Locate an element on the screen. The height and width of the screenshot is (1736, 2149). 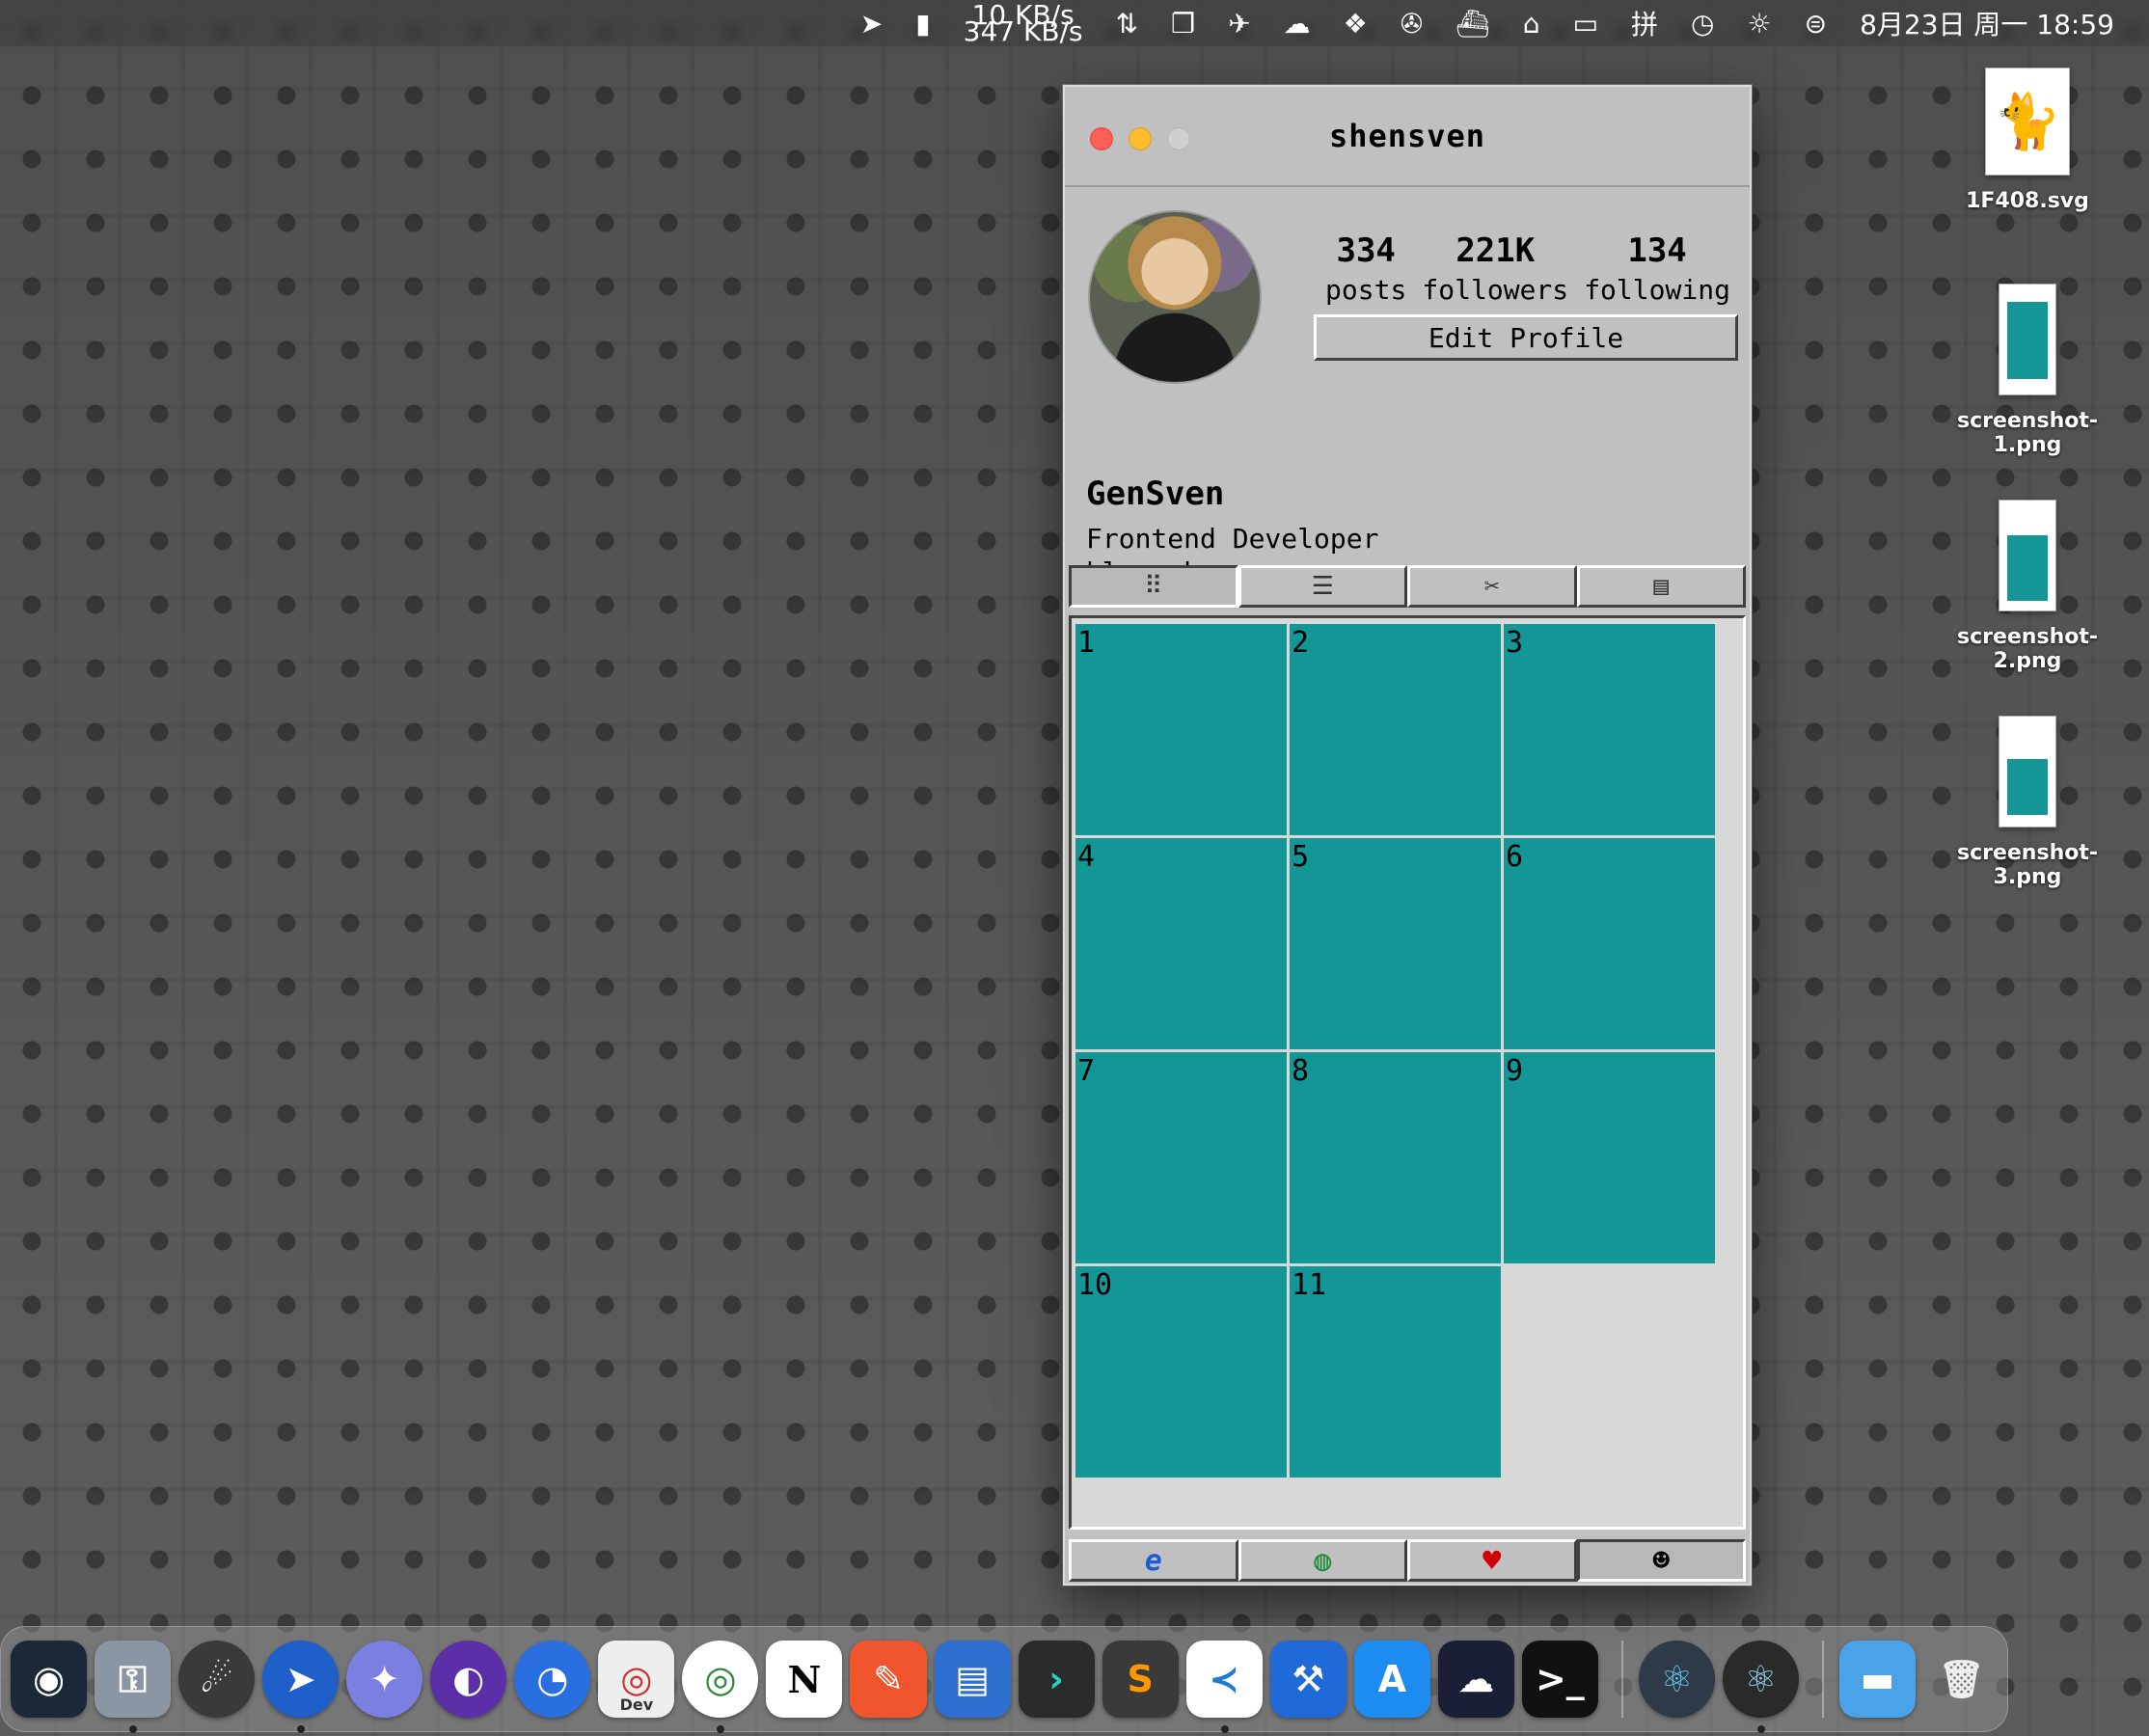
post-number: 4 is located at coordinates (1086, 857).